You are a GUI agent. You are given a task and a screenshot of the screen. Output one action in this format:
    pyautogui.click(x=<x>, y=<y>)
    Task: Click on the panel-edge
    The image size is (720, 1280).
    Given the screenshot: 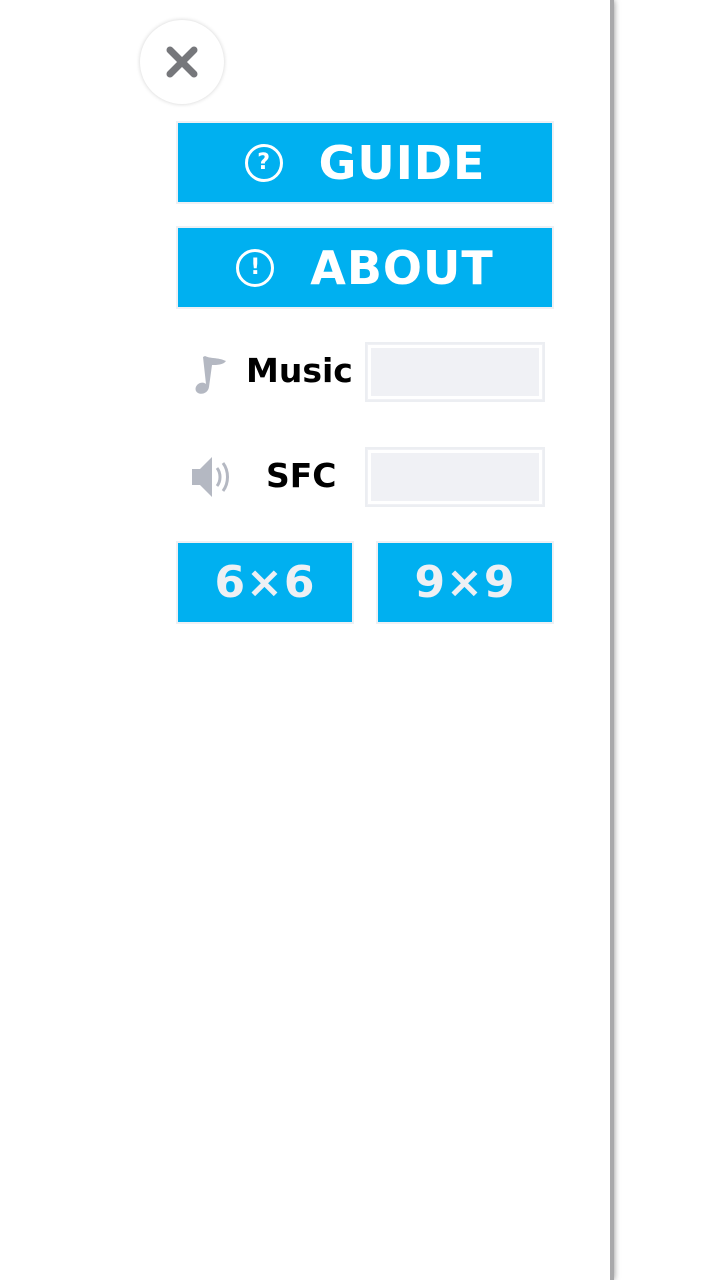 What is the action you would take?
    pyautogui.click(x=612, y=640)
    